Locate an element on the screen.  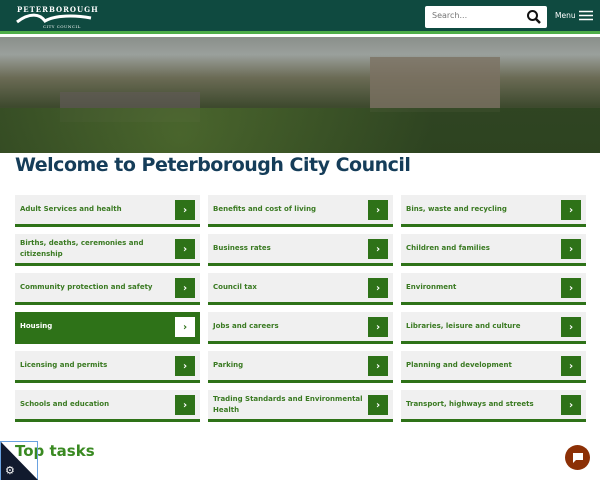
service-link: Children and families › is located at coordinates (493, 250).